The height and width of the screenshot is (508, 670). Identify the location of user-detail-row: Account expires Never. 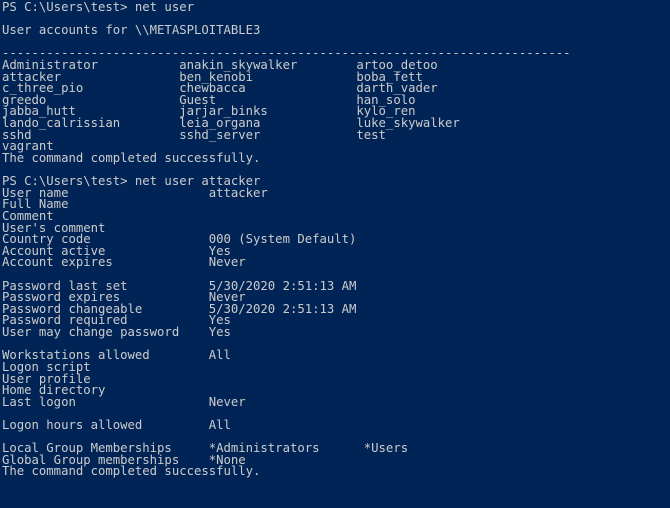
(124, 262).